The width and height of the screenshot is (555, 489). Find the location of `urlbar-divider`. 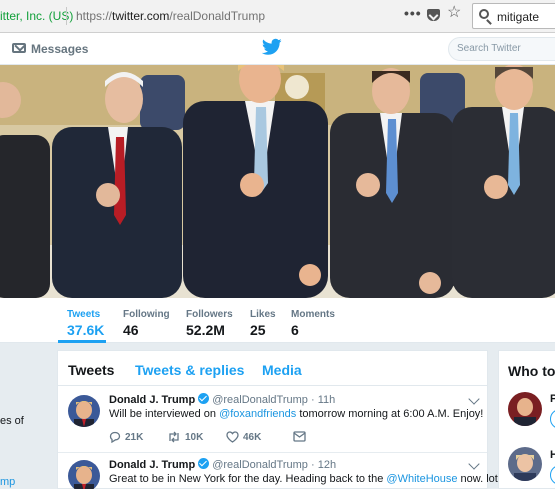

urlbar-divider is located at coordinates (66, 16).